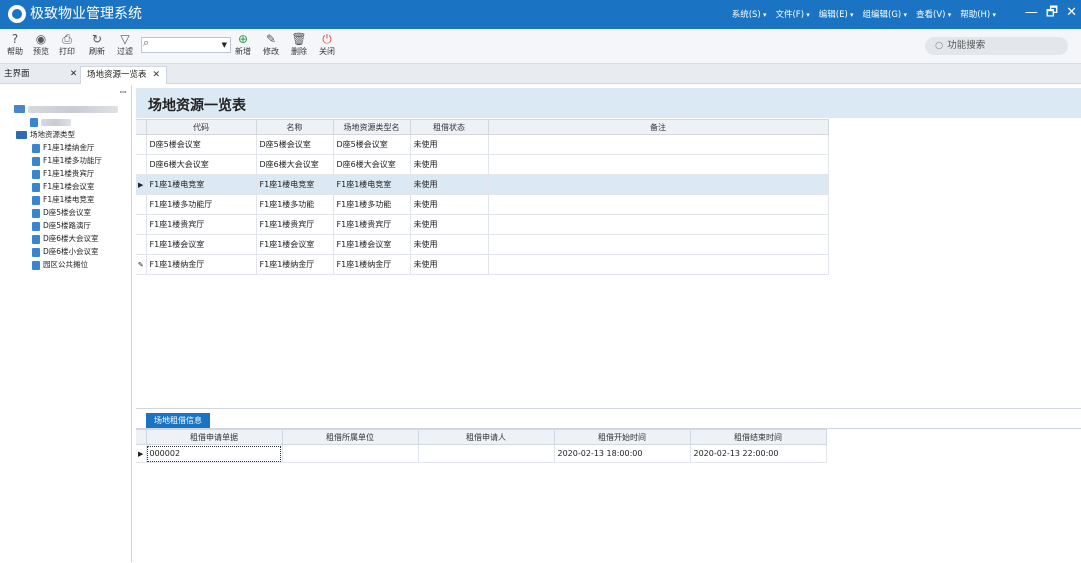  I want to click on help-button: ? 帮助, so click(15, 44).